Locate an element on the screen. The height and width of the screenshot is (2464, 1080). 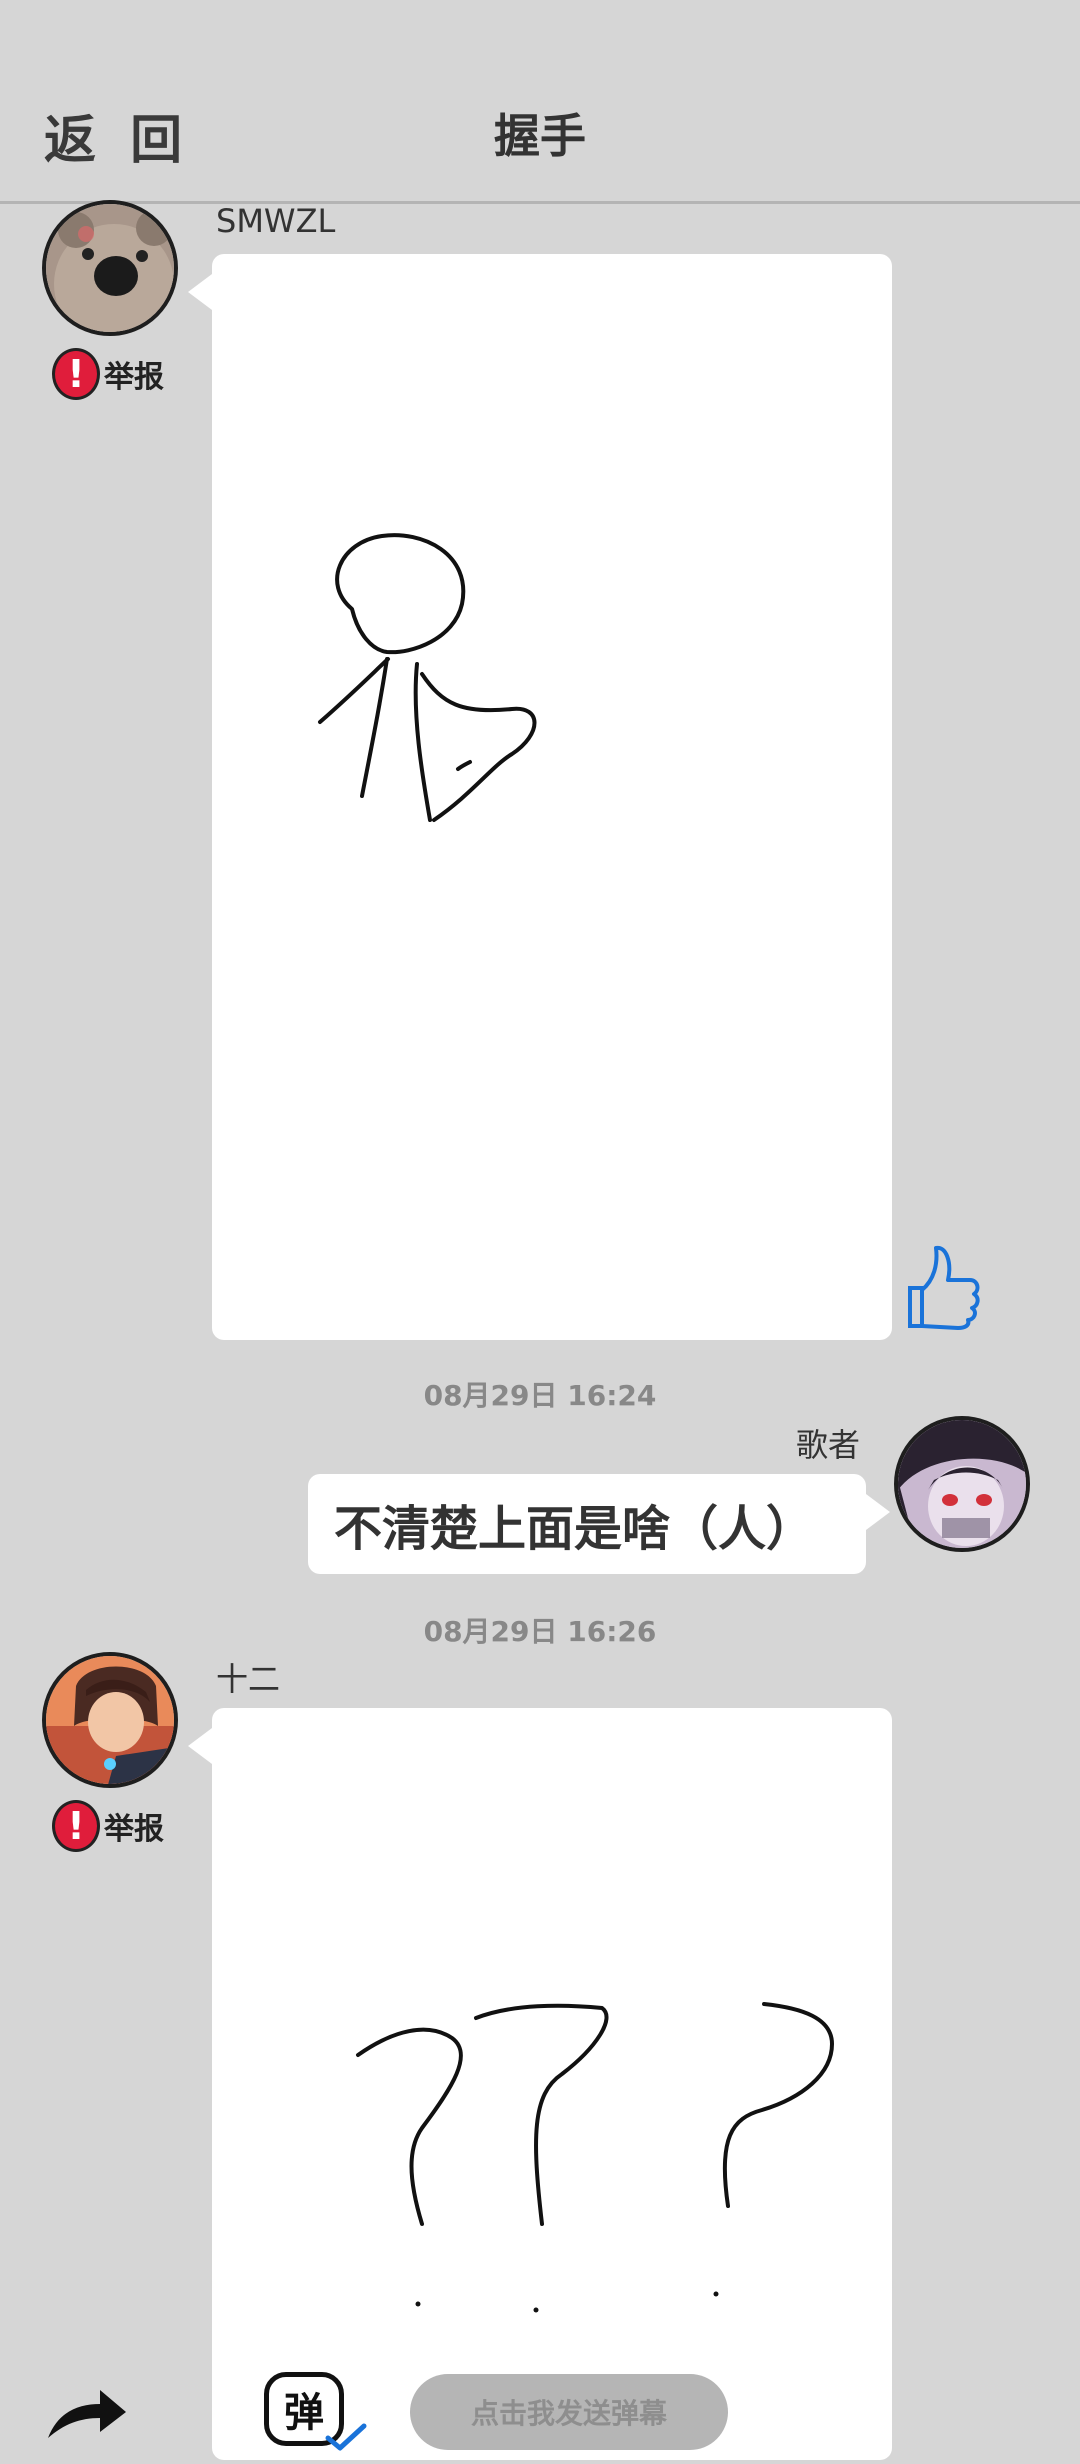
timestamp: 08月29日 16:26 is located at coordinates (540, 1631).